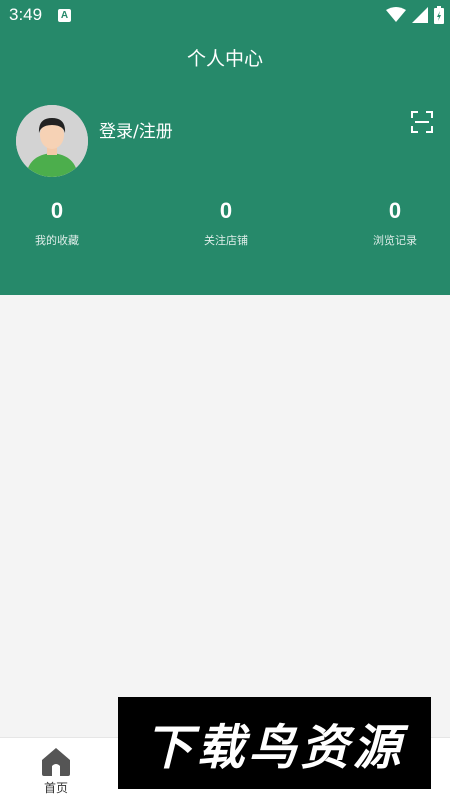  I want to click on notification-letter: A, so click(64, 15).